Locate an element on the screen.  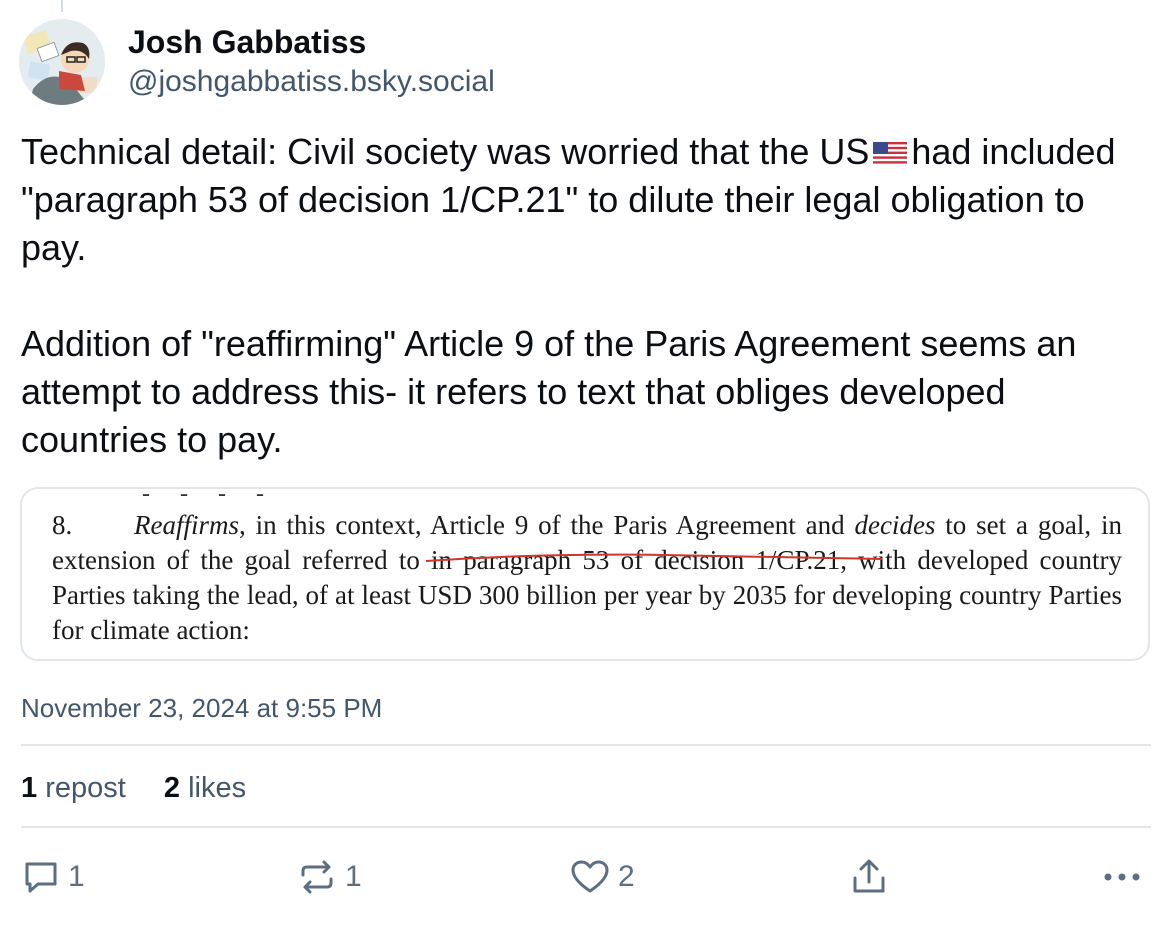
reply-button: 1 is located at coordinates (53, 877).